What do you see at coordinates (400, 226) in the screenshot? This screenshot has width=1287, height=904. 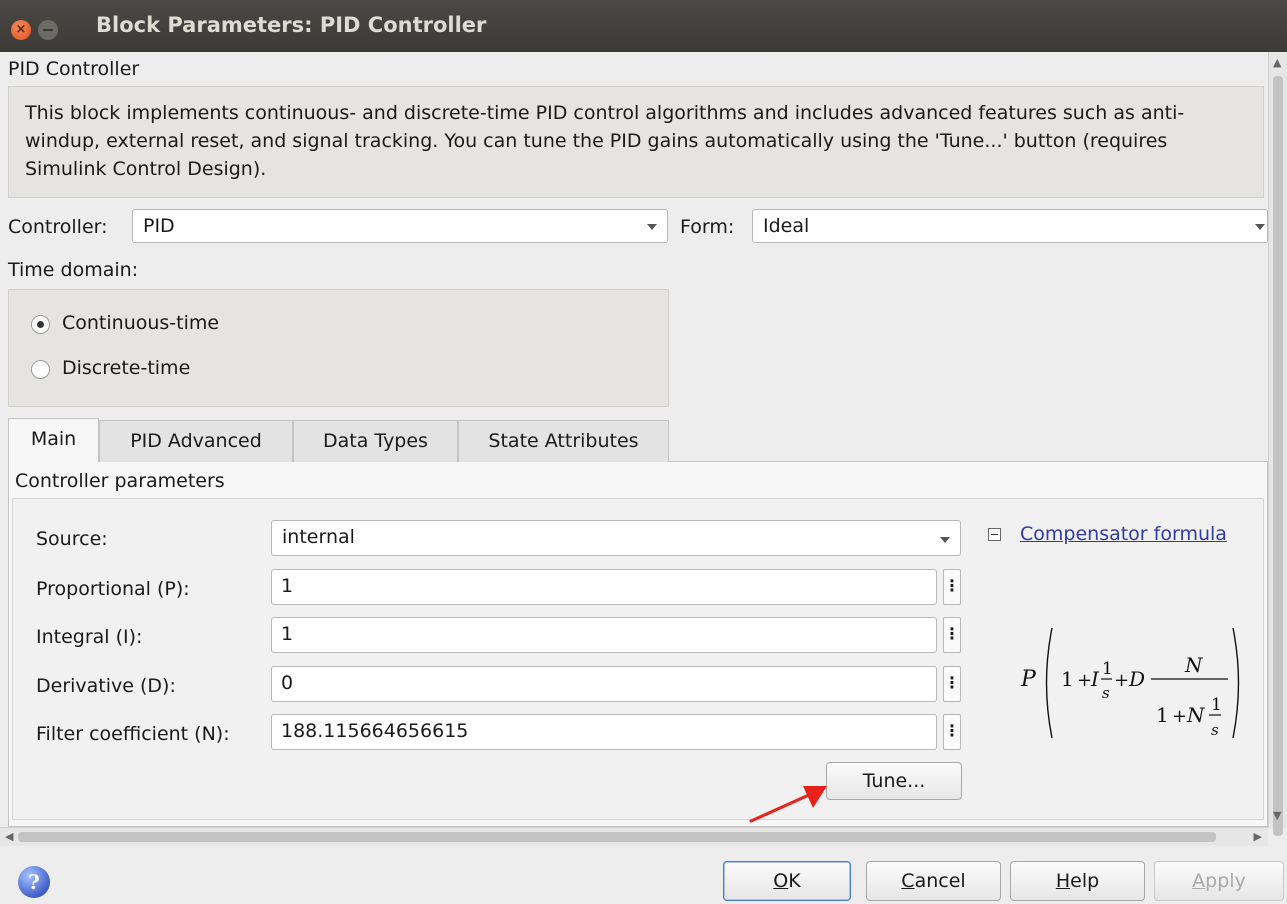 I see `controller-dropdown: PID` at bounding box center [400, 226].